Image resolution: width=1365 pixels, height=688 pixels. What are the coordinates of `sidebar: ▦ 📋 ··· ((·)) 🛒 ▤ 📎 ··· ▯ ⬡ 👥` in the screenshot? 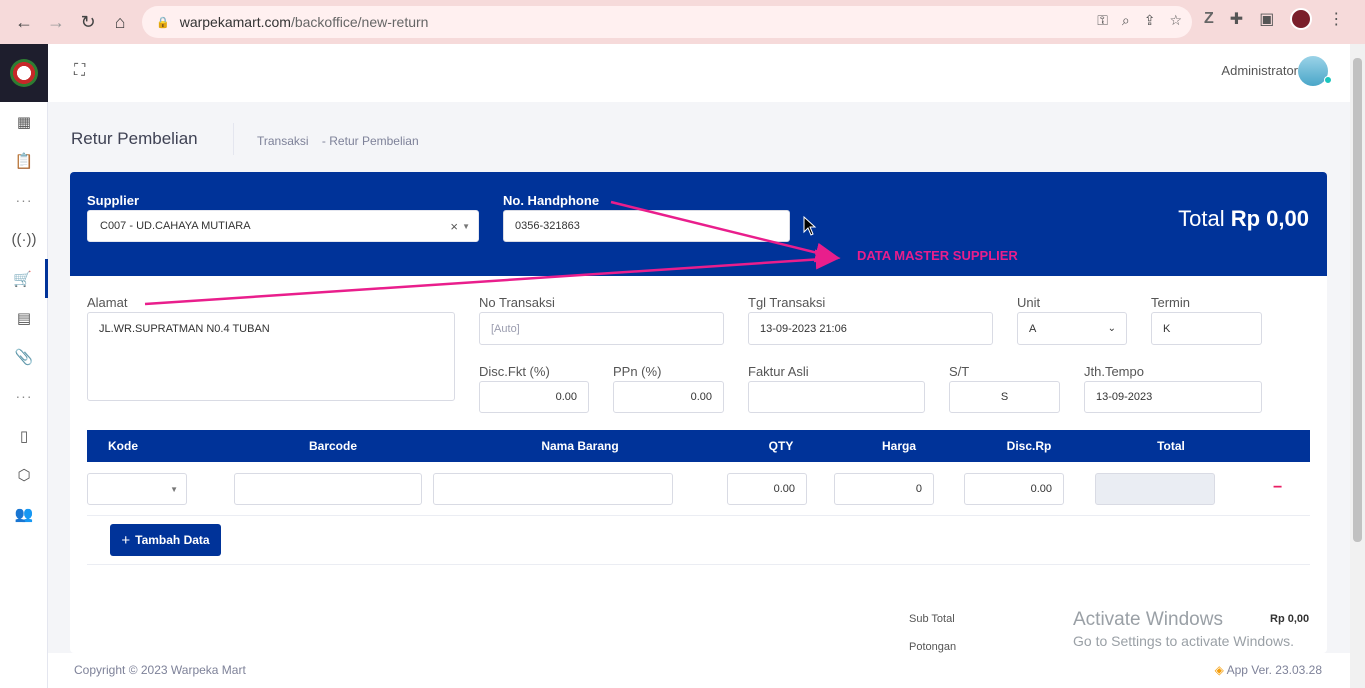 It's located at (24, 366).